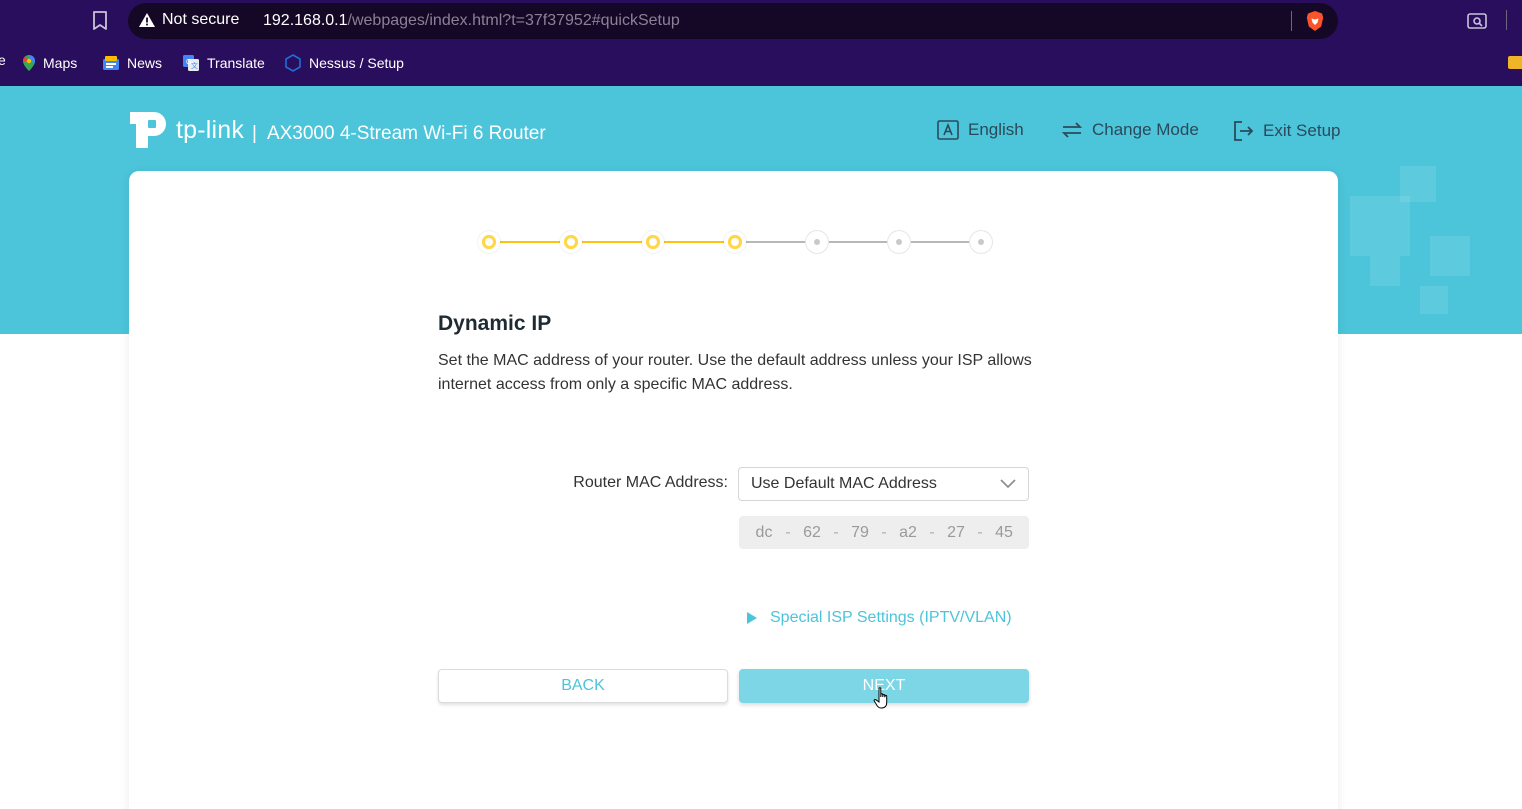 This screenshot has height=809, width=1522. Describe the element at coordinates (194, 65) in the screenshot. I see `svg-text: 文` at that location.